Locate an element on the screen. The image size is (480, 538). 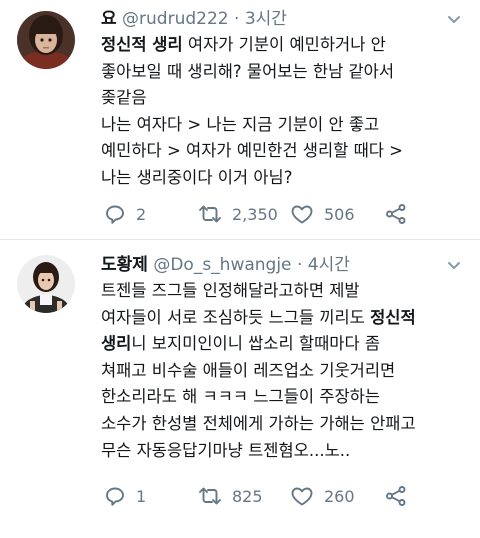
retweet-button: 825 is located at coordinates (230, 496).